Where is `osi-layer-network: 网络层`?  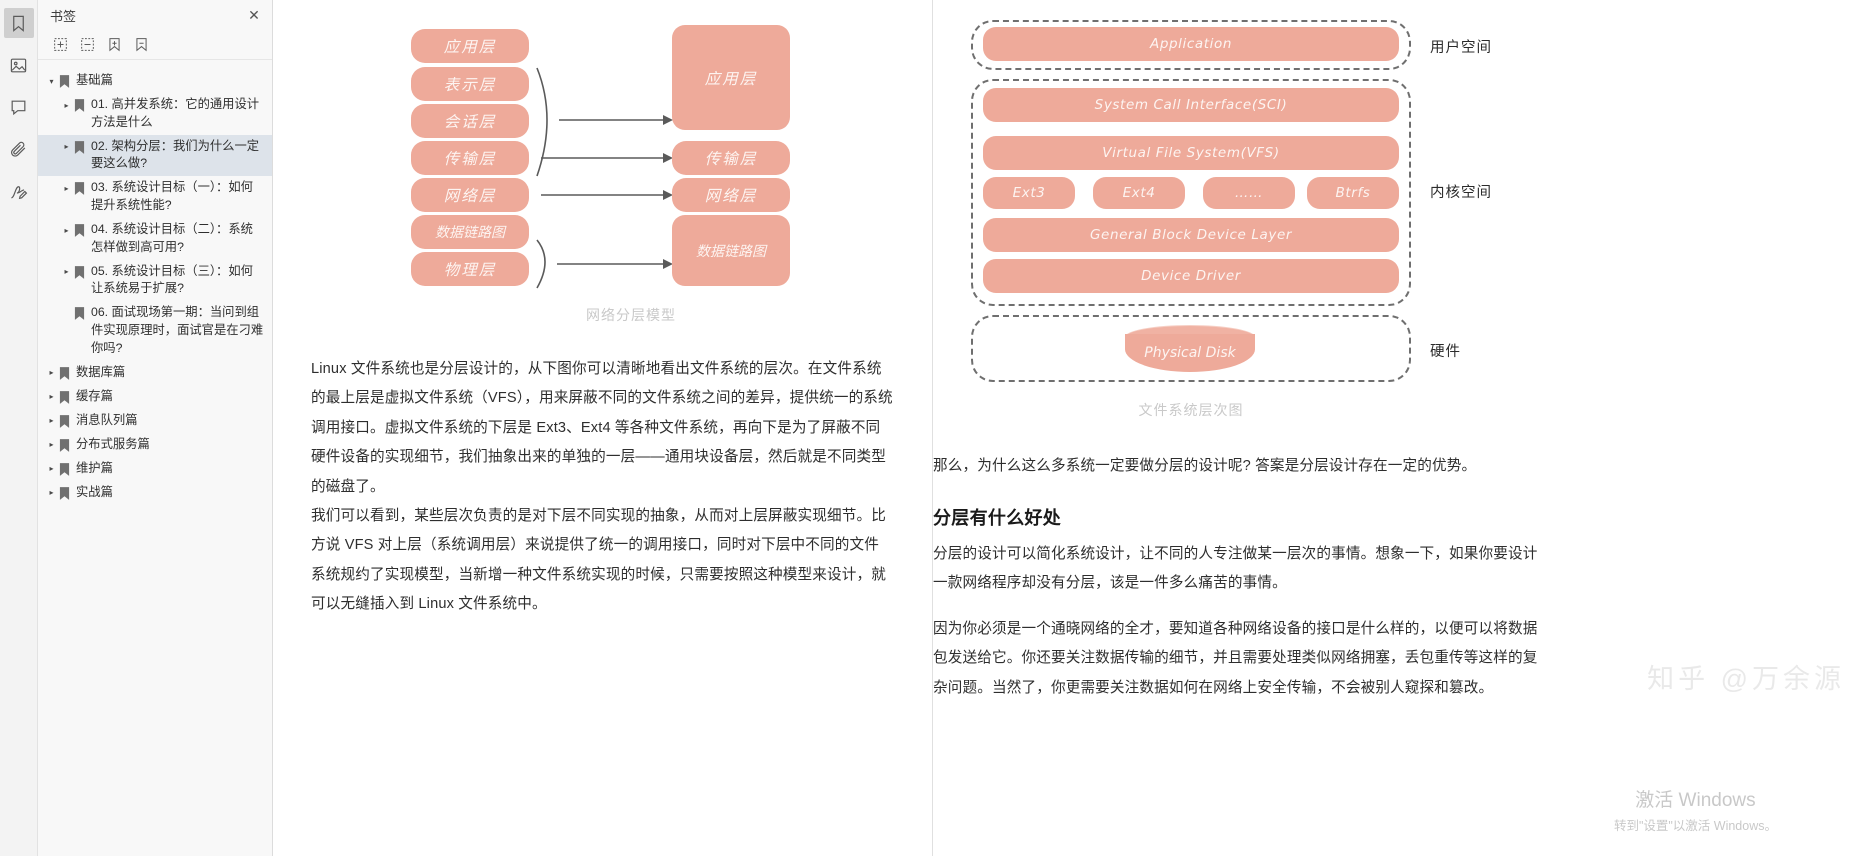
osi-layer-network: 网络层 is located at coordinates (470, 195).